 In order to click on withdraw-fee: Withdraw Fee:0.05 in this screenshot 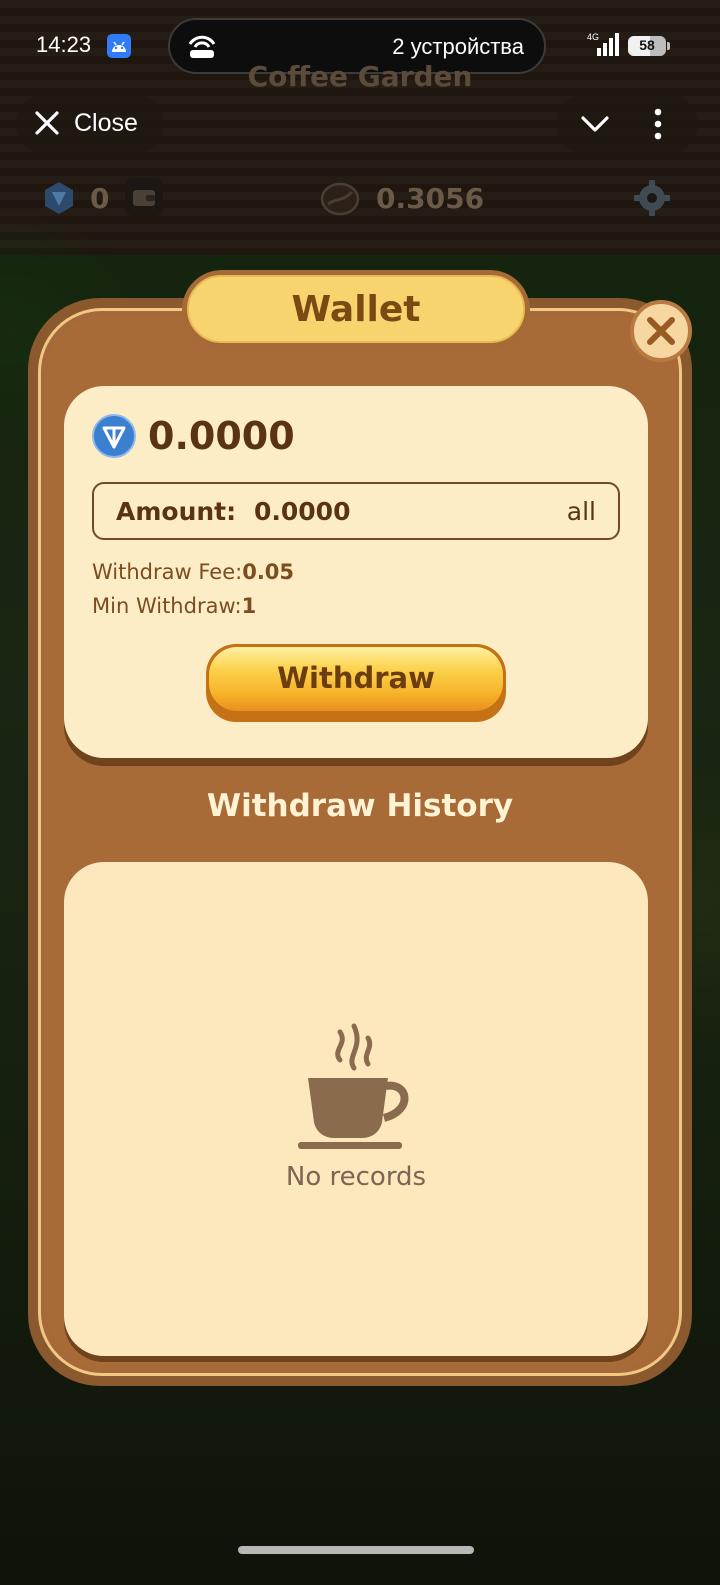, I will do `click(193, 572)`.